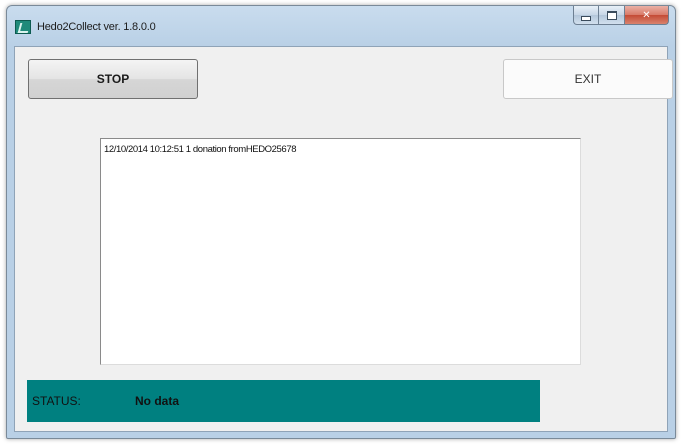 This screenshot has height=444, width=682. I want to click on minimize-icon, so click(586, 18).